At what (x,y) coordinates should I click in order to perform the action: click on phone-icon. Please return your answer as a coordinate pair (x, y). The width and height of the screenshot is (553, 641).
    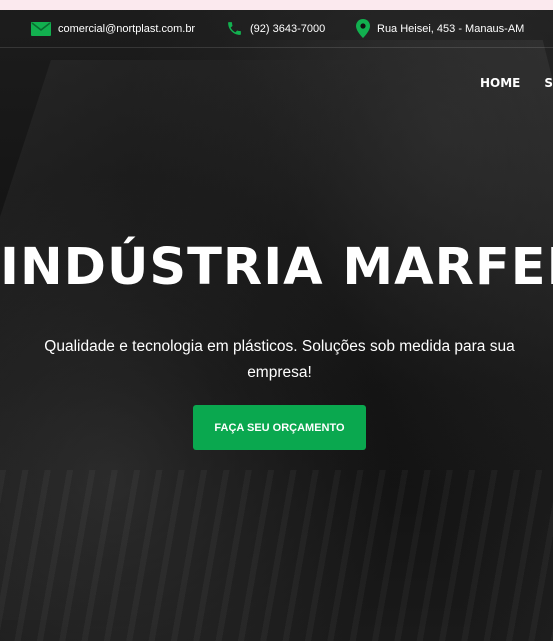
    Looking at the image, I should click on (234, 28).